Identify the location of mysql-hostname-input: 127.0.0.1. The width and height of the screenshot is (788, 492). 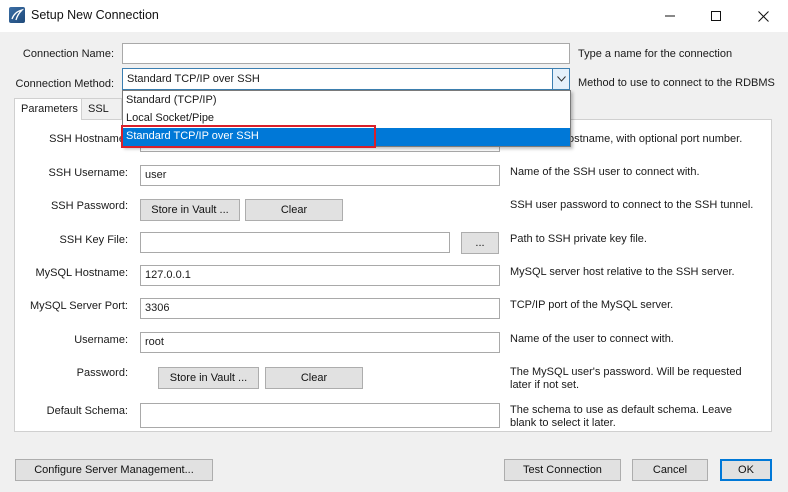
(320, 275).